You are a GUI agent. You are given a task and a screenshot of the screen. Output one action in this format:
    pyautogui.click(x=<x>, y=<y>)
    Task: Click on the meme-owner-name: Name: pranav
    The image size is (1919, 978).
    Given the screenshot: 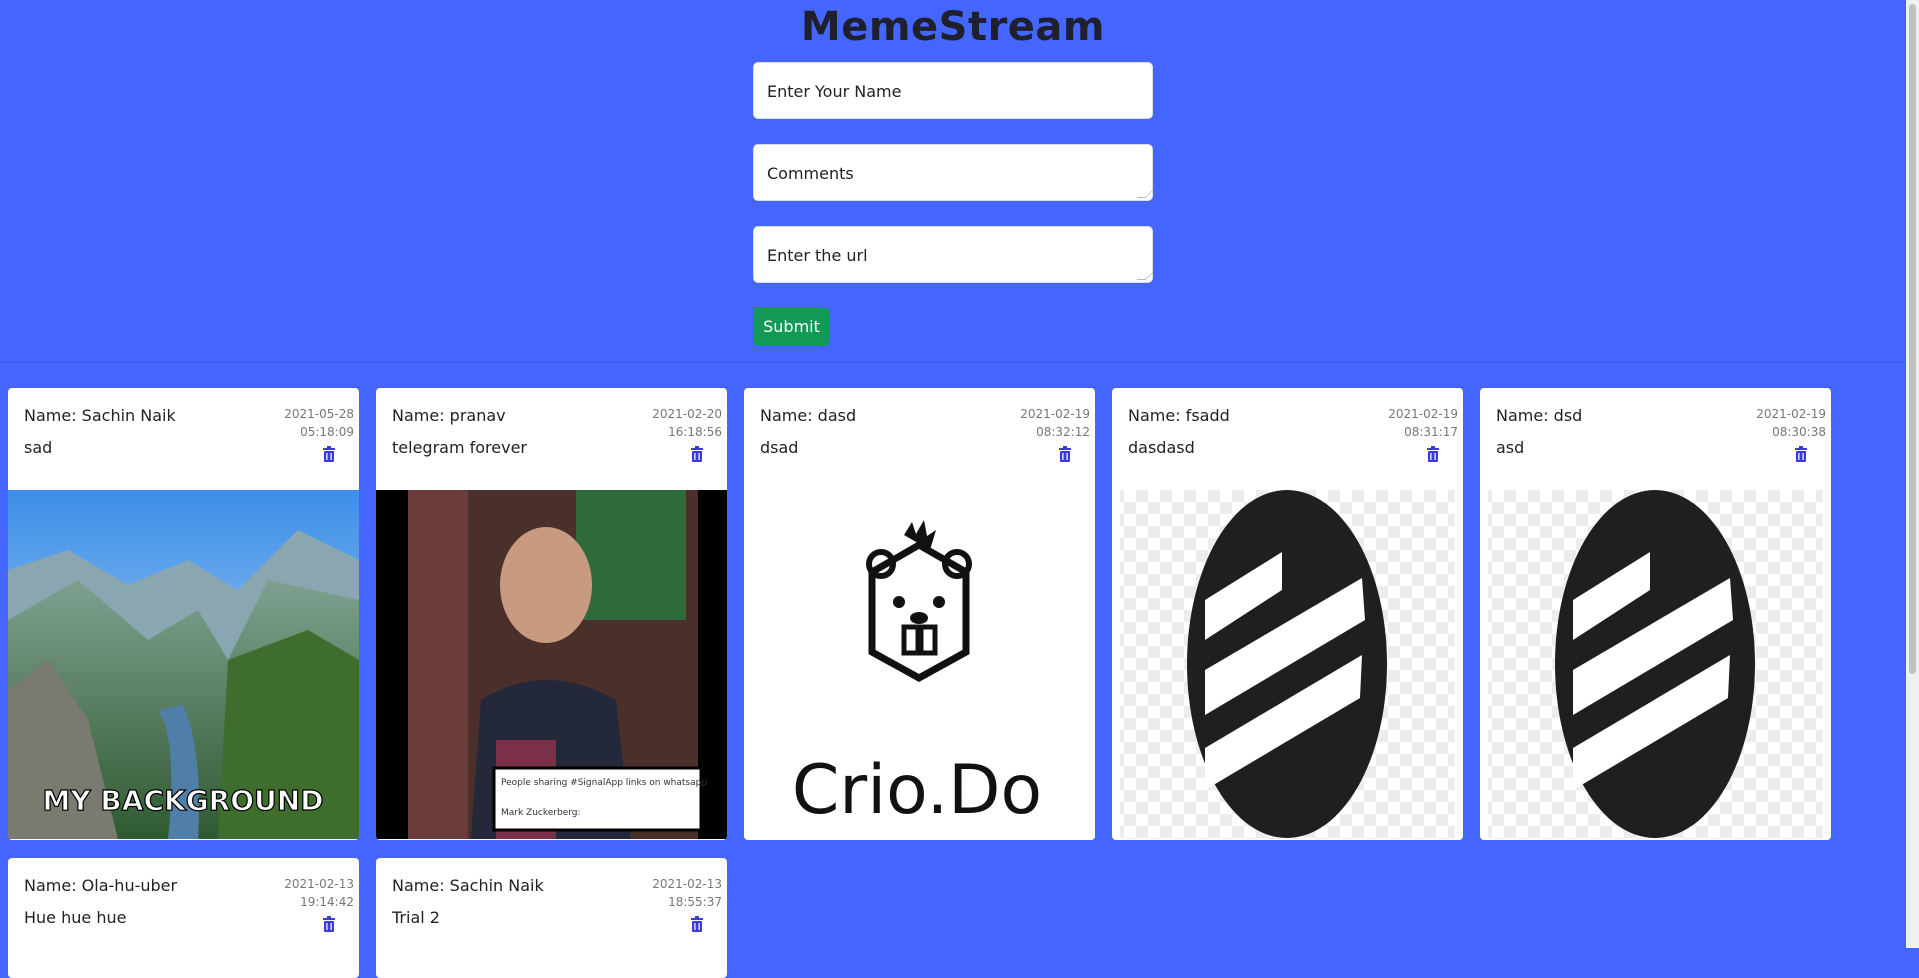 What is the action you would take?
    pyautogui.click(x=449, y=415)
    